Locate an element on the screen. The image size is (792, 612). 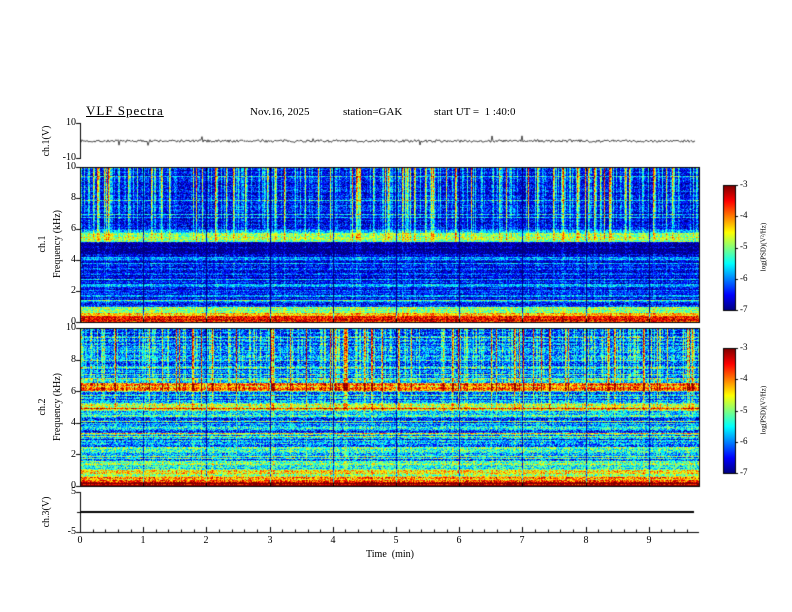
cbar2-tick-1: -4 is located at coordinates (744, 378).